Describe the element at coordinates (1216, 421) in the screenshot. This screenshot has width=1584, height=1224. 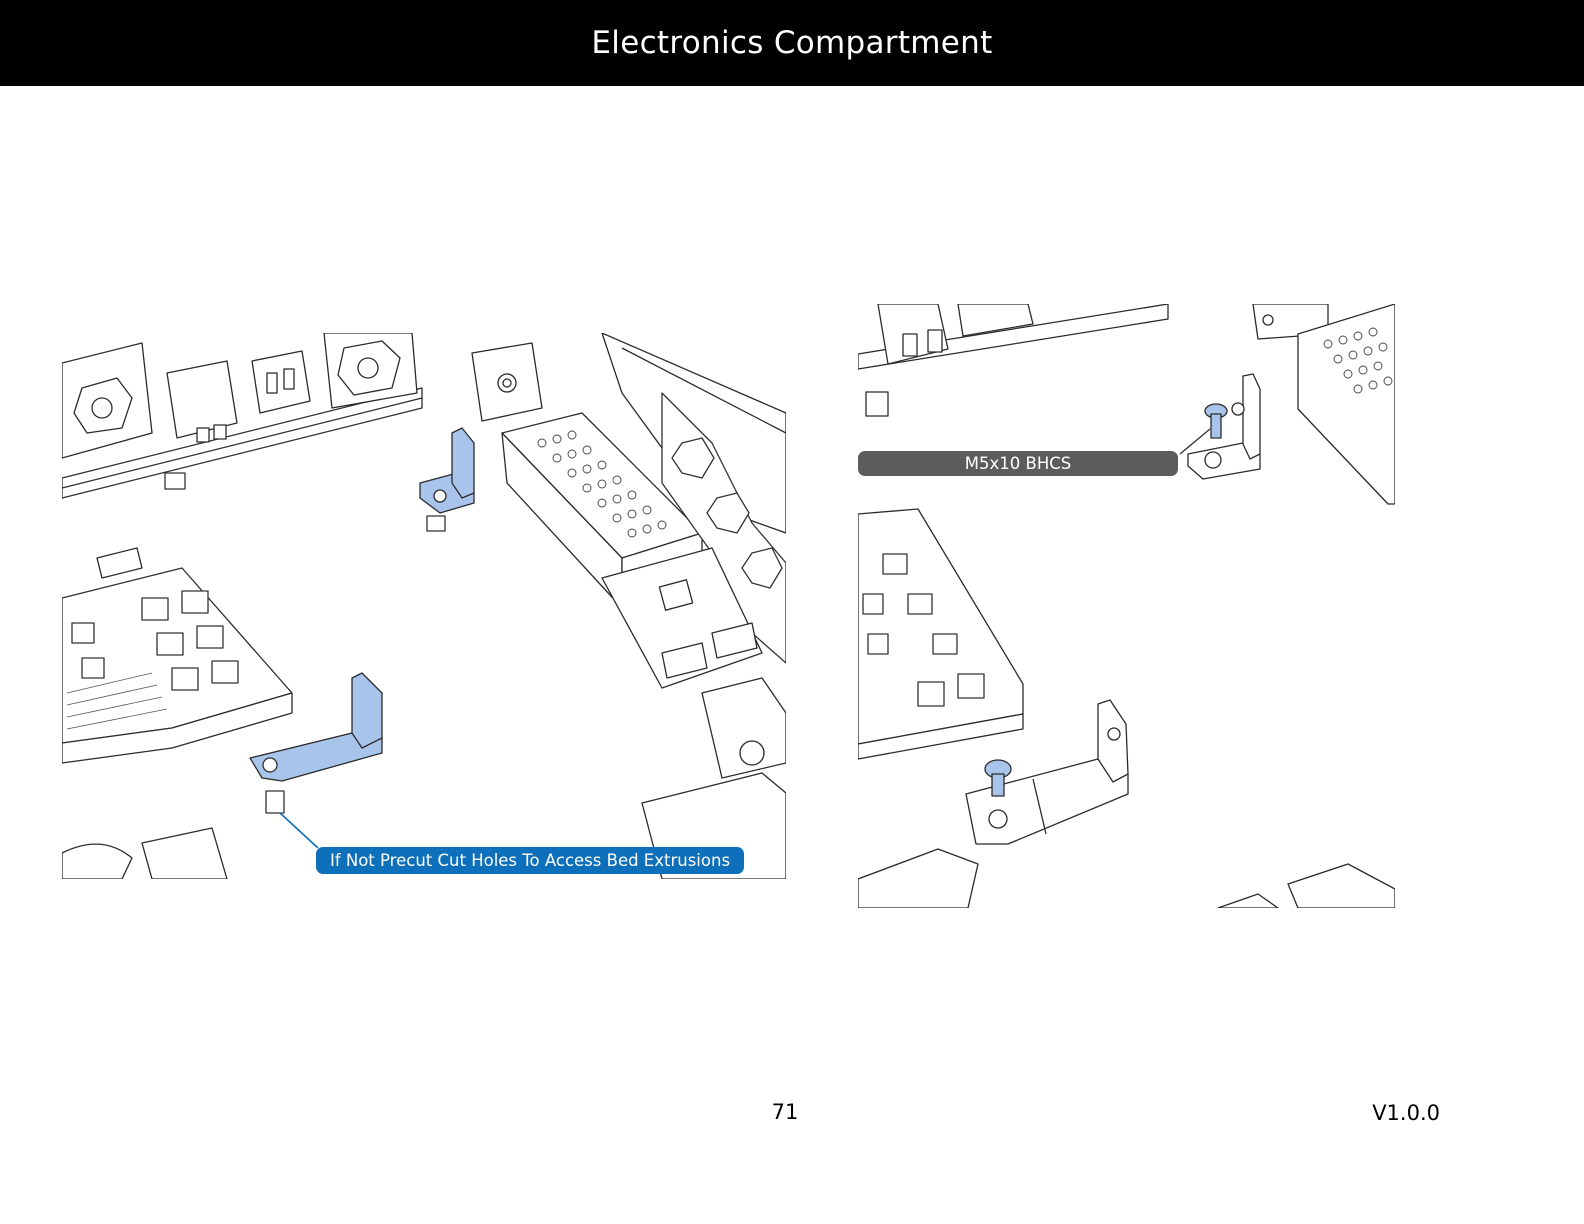
I see `bolt-highlighted` at that location.